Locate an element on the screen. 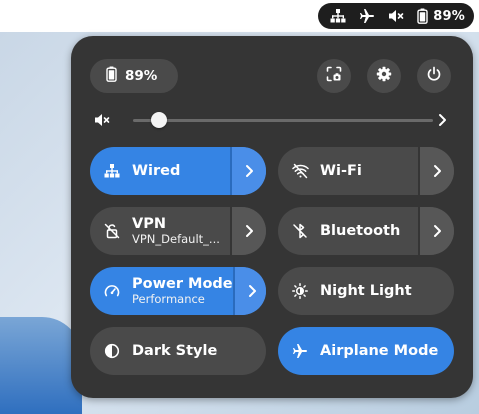 The image size is (479, 414). power-mode-icon is located at coordinates (112, 291).